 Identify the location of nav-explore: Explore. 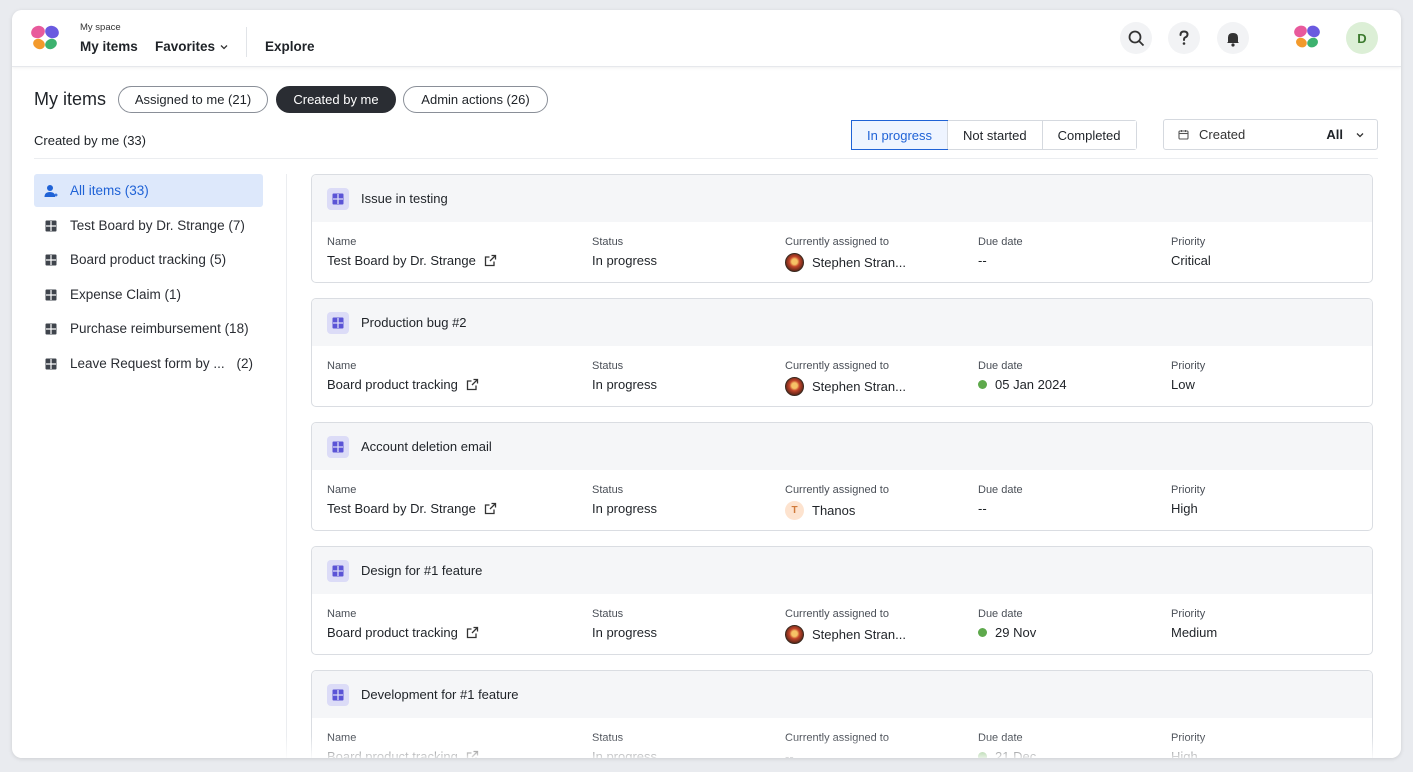
(290, 46).